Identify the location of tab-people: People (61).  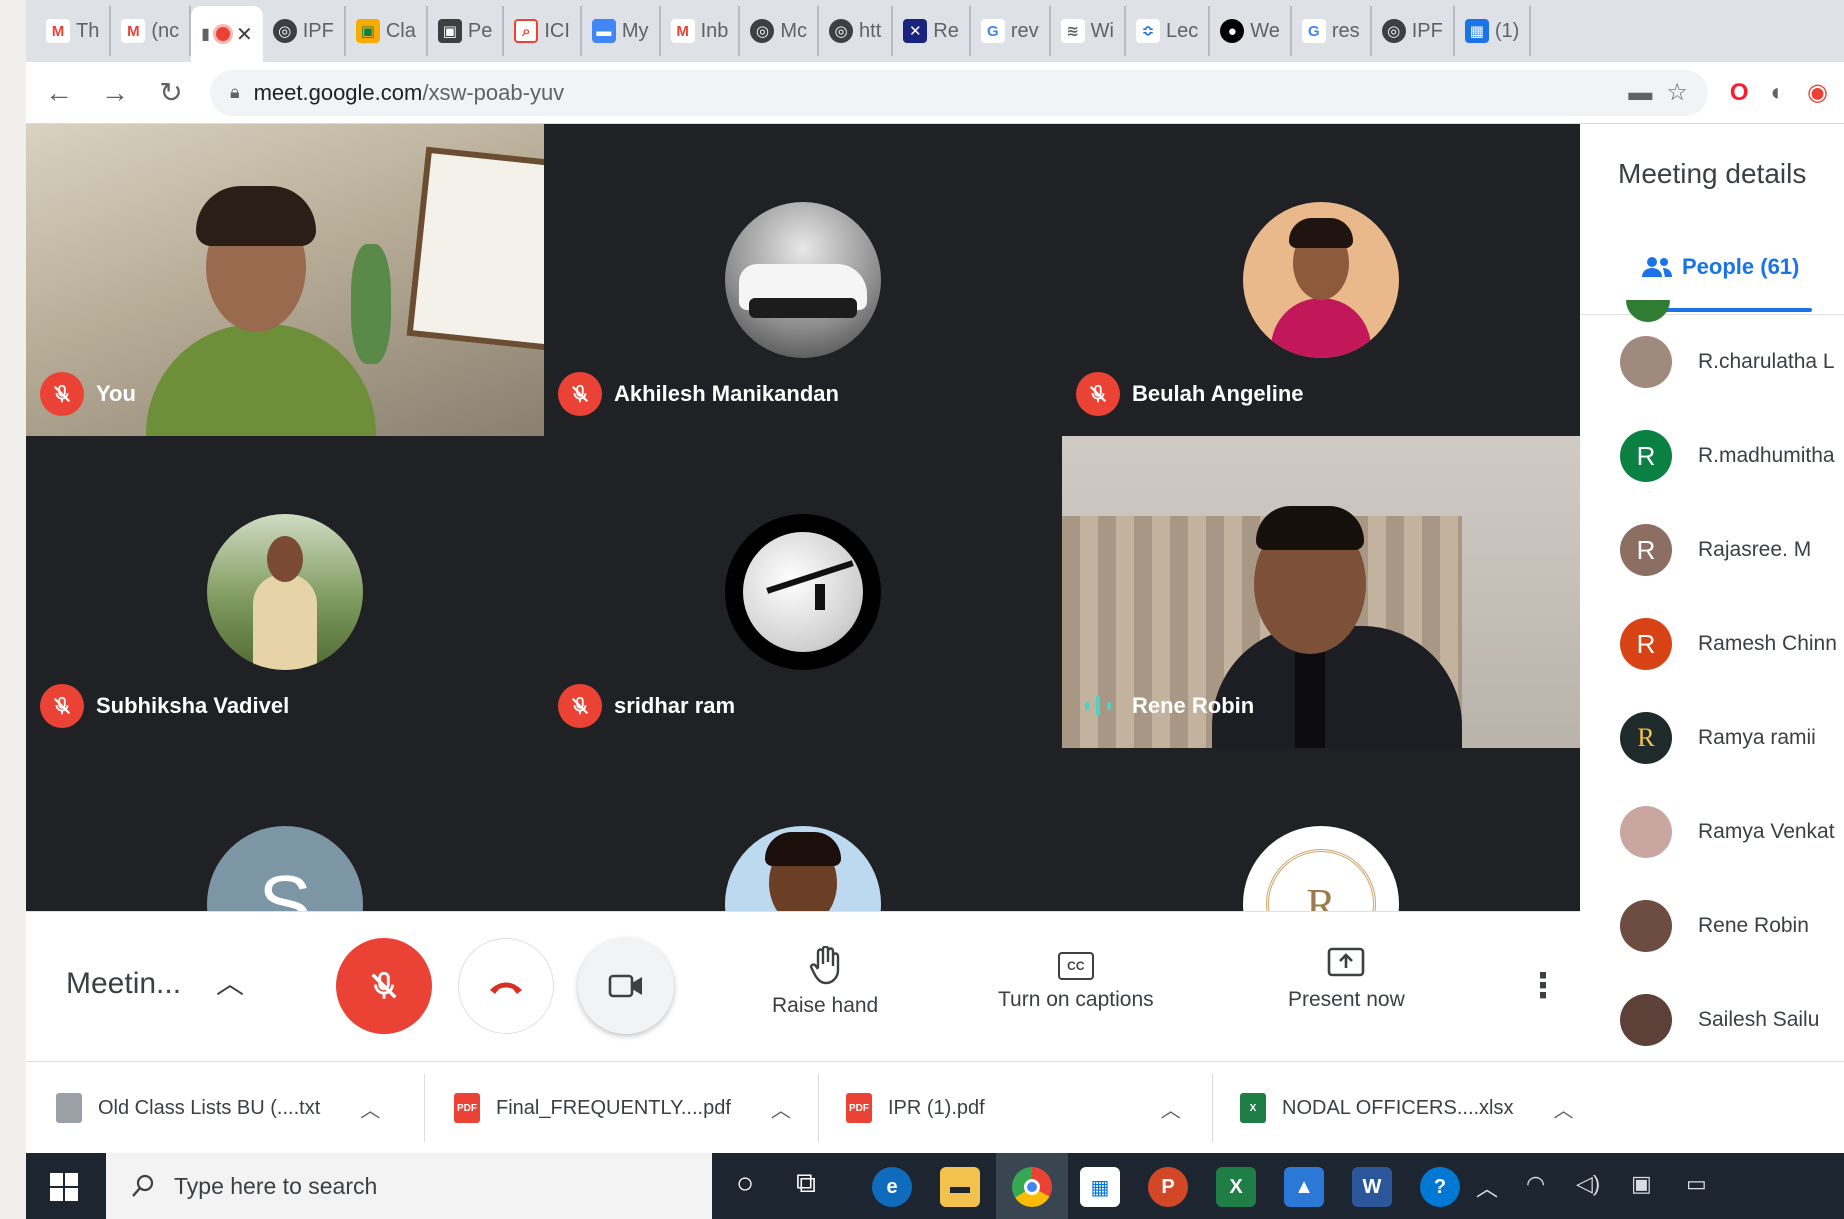
(1719, 267).